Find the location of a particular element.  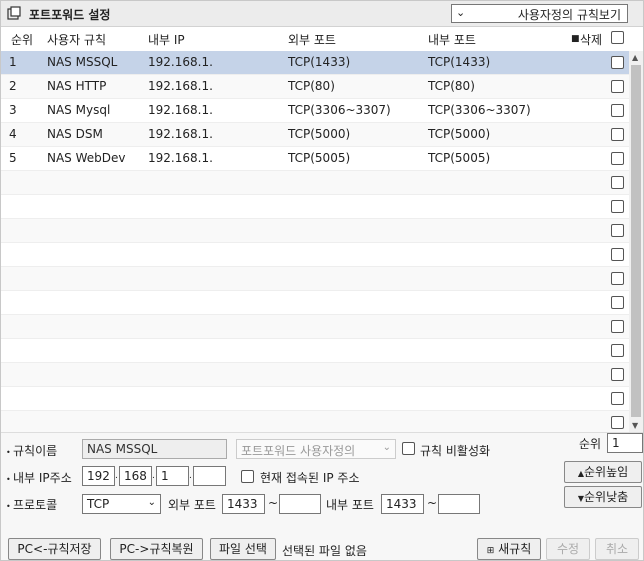

scrollbar: ▲ ▼ is located at coordinates (636, 241).